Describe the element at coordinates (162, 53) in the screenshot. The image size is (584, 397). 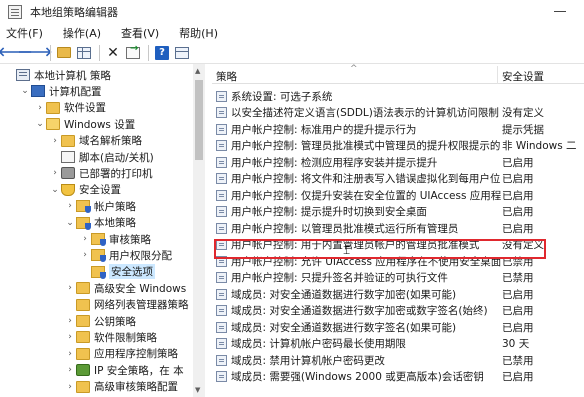
I see `help-icon: ?` at that location.